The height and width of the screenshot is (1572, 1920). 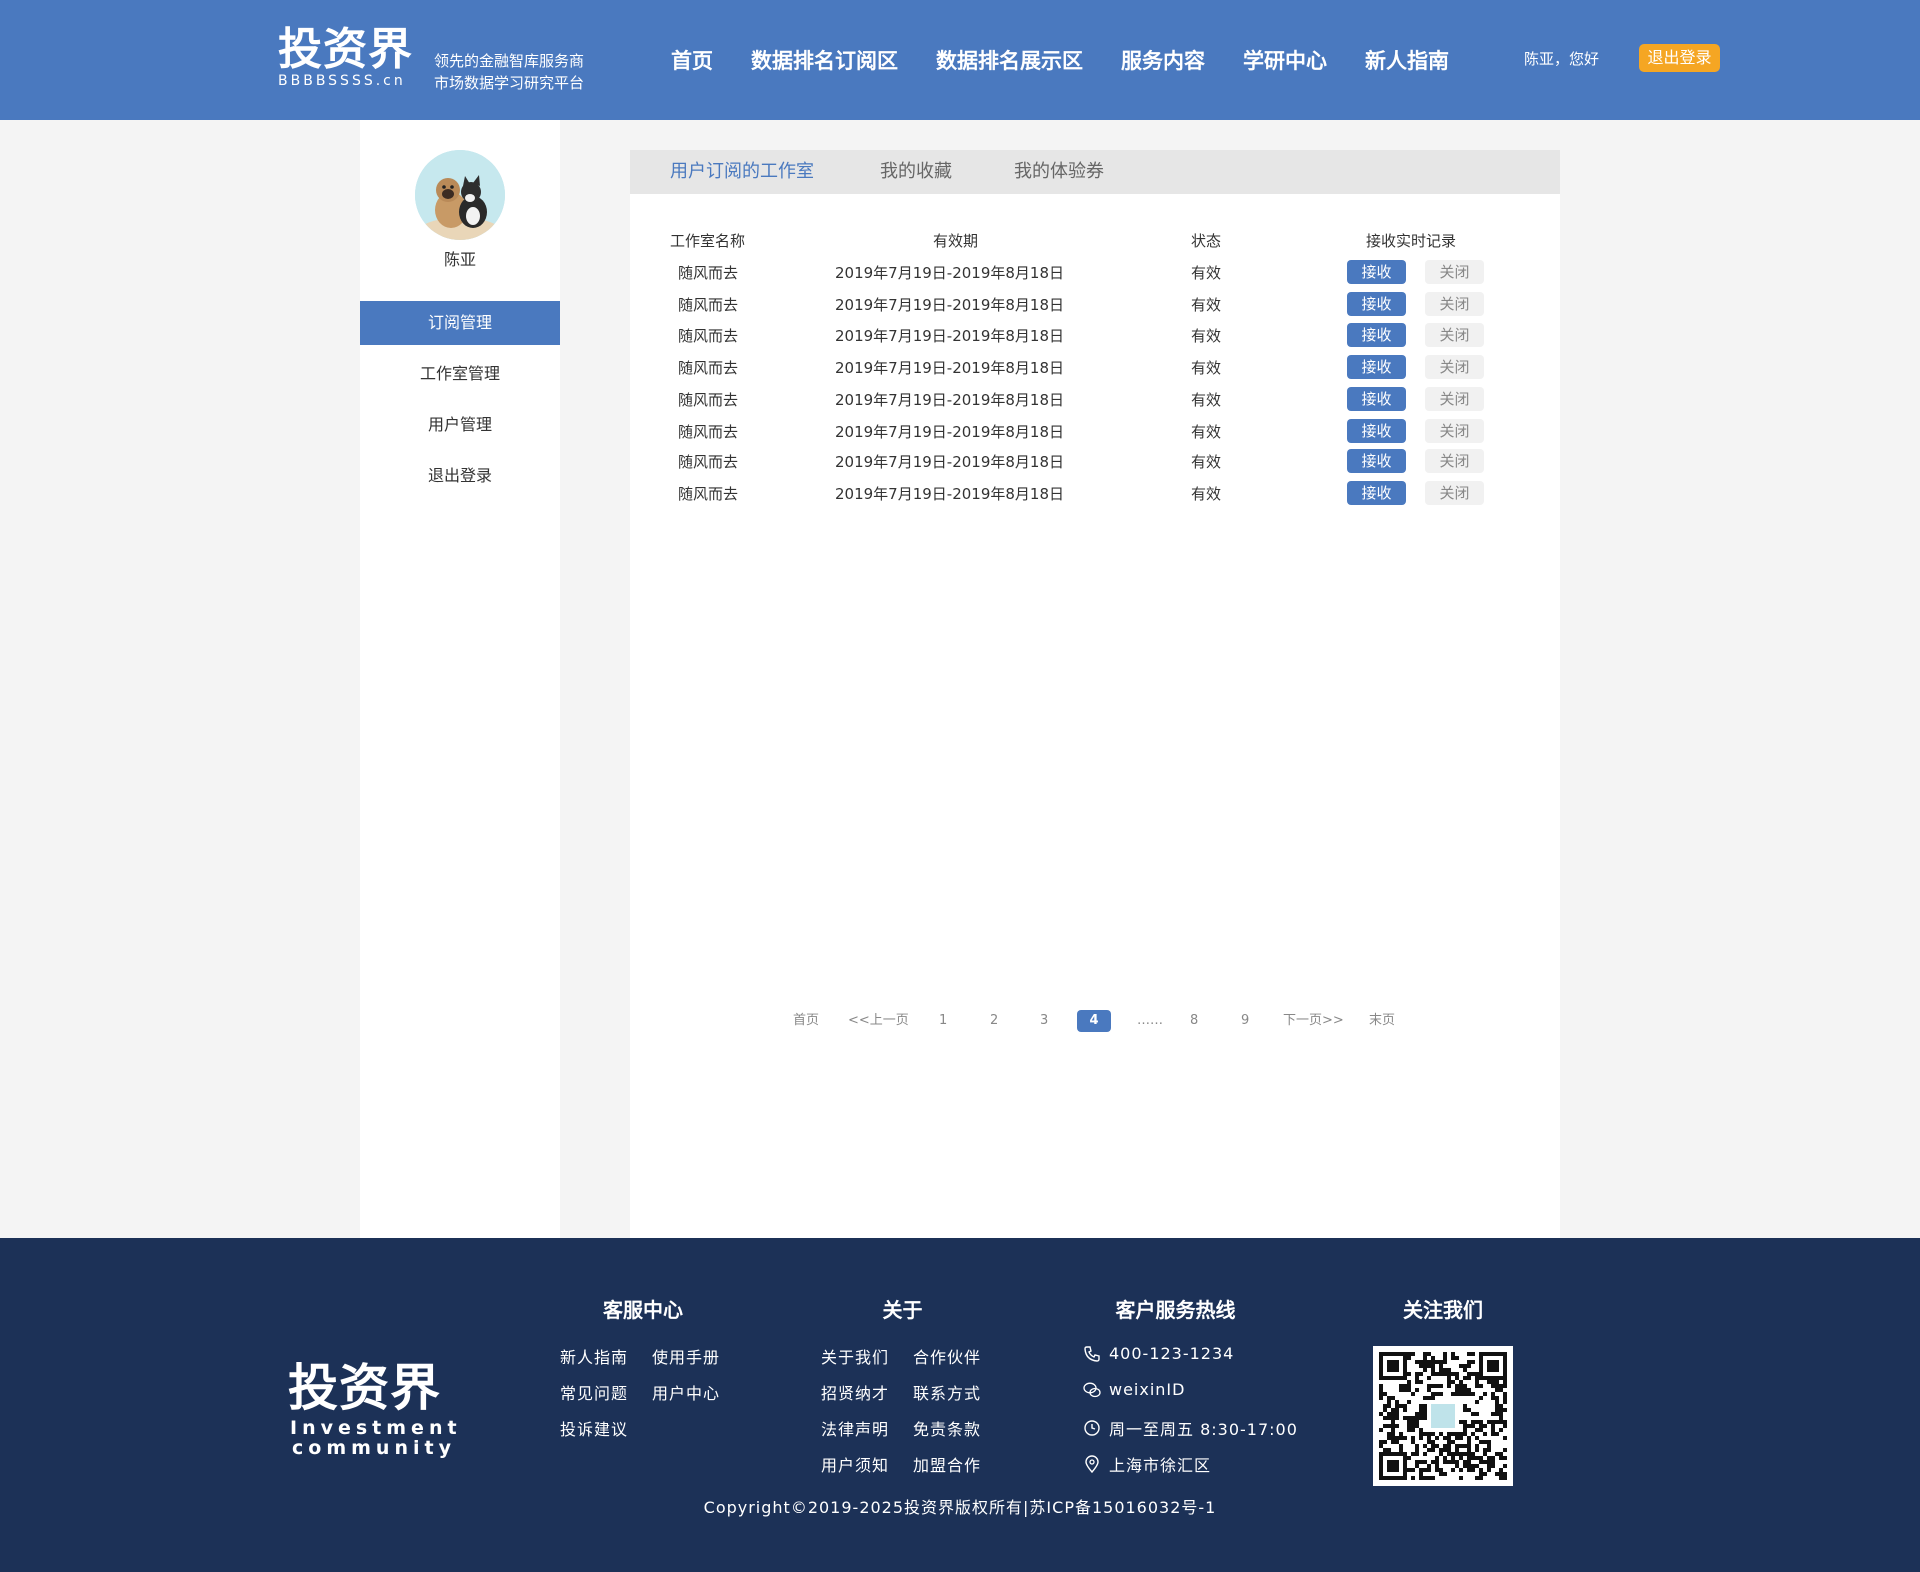 What do you see at coordinates (342, 81) in the screenshot?
I see `logo-domain: BBBBSSSS.cn` at bounding box center [342, 81].